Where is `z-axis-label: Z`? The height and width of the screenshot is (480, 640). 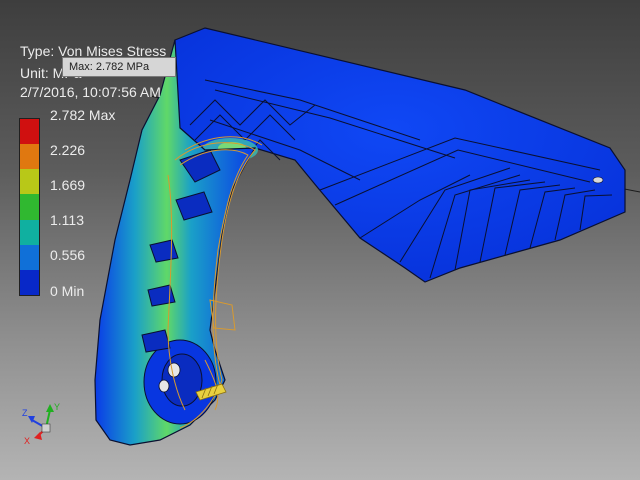 z-axis-label: Z is located at coordinates (25, 413).